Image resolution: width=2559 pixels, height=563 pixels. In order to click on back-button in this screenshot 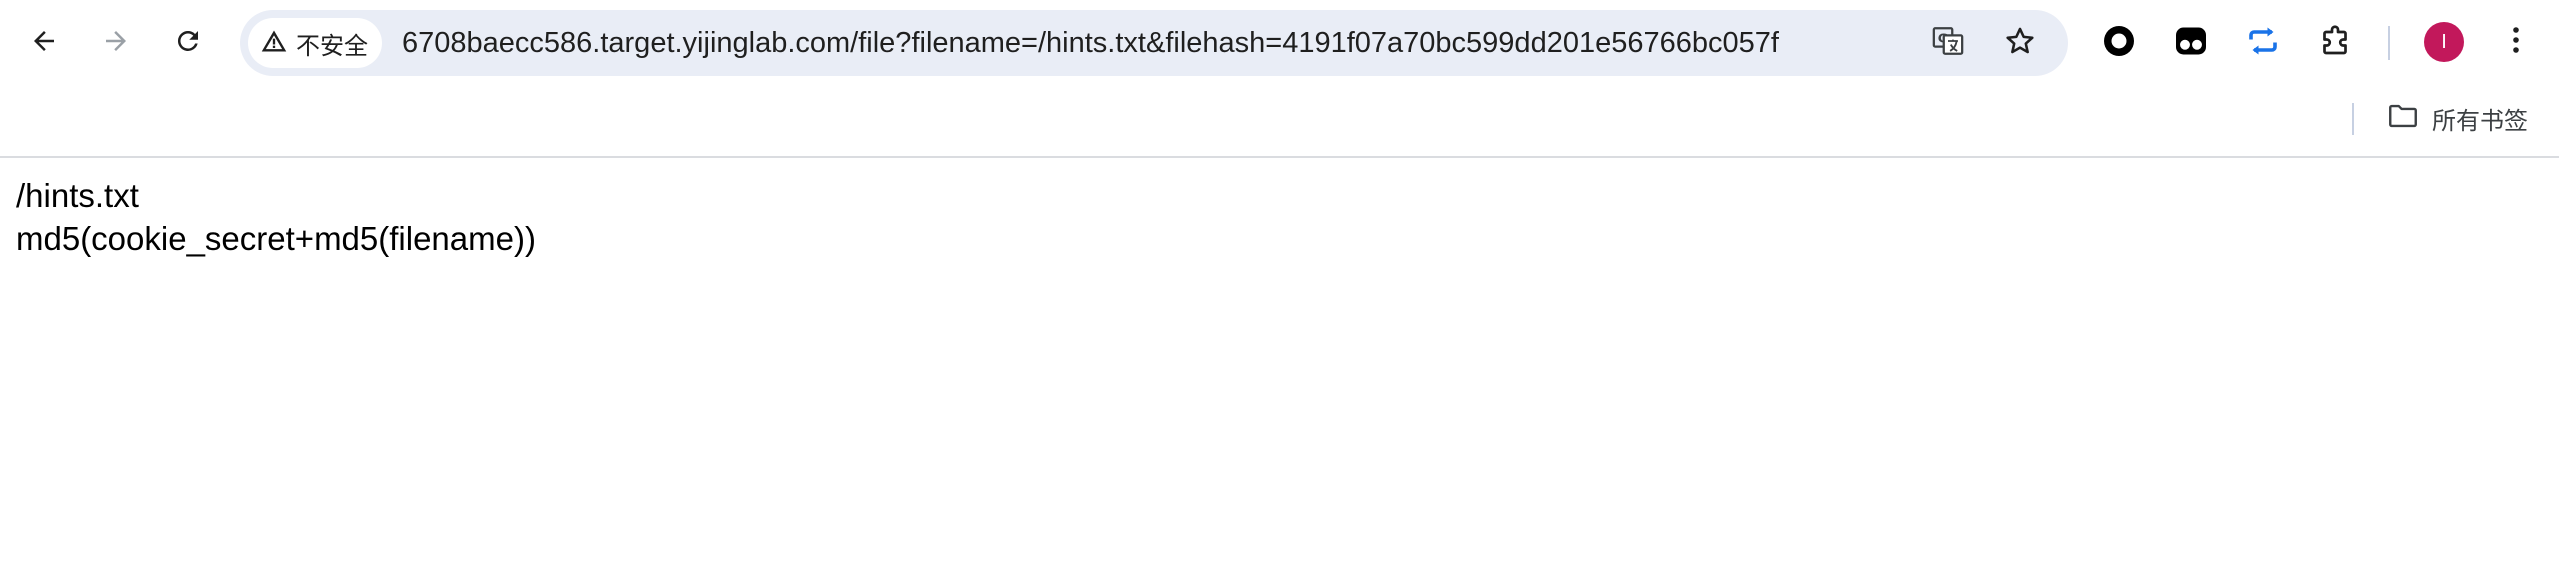, I will do `click(44, 43)`.